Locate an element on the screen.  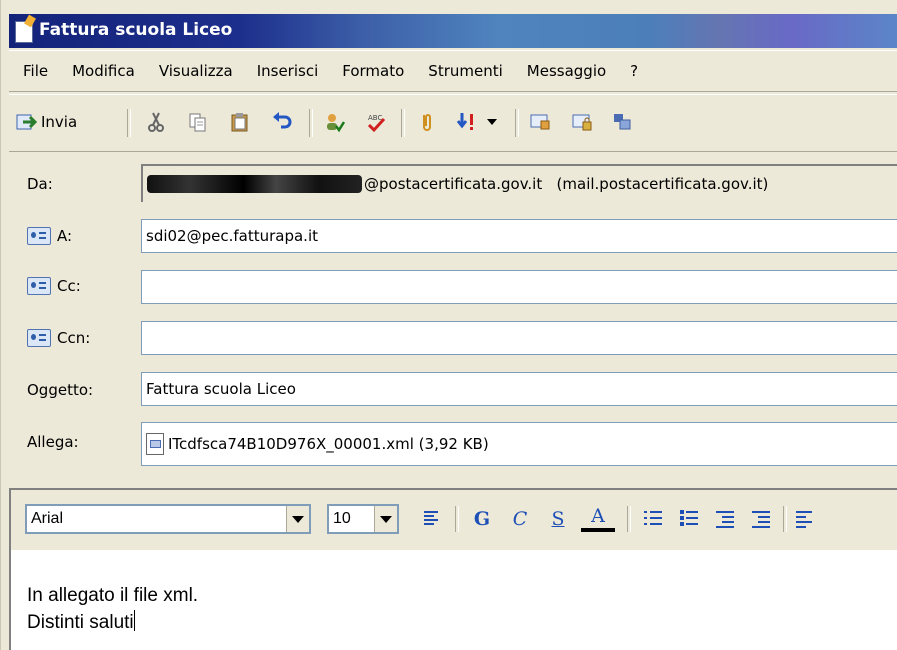
copy-icon is located at coordinates (197, 122).